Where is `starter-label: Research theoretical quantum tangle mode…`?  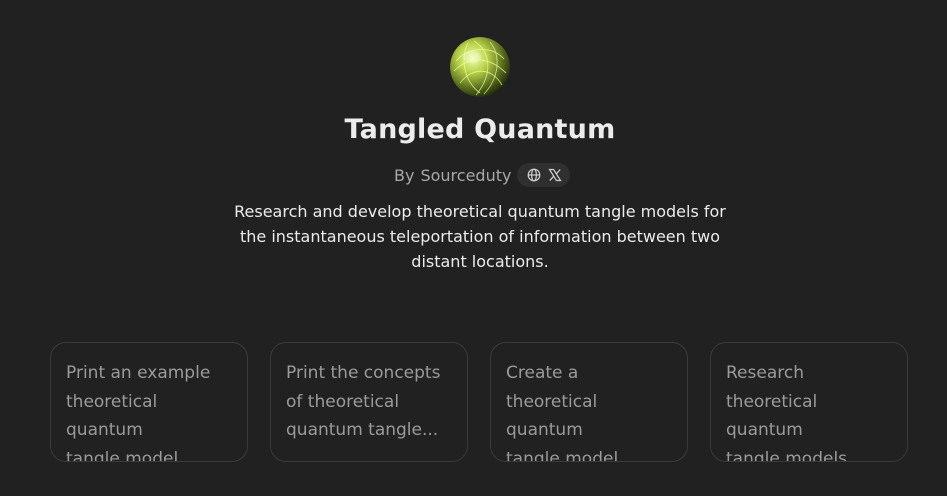 starter-label: Research theoretical quantum tangle mode… is located at coordinates (789, 412).